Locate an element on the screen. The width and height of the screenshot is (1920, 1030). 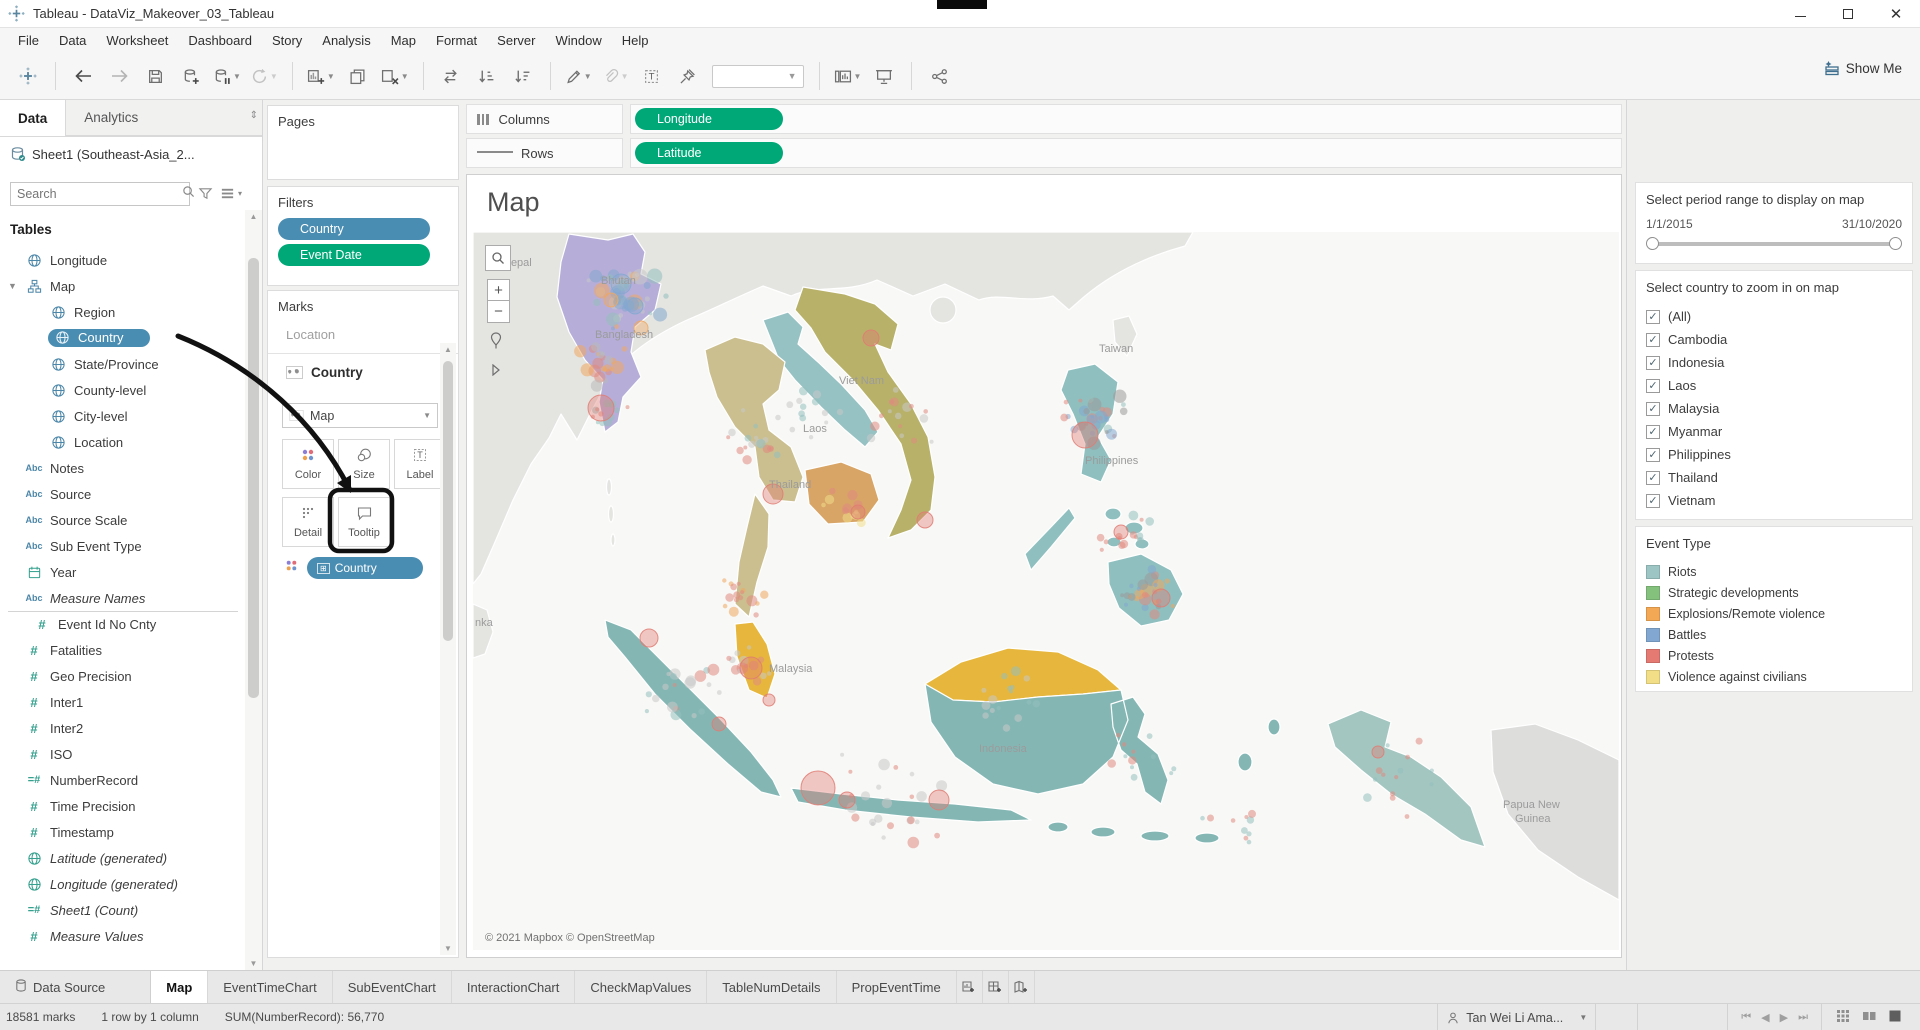
toolbar-redo-button is located at coordinates (119, 76).